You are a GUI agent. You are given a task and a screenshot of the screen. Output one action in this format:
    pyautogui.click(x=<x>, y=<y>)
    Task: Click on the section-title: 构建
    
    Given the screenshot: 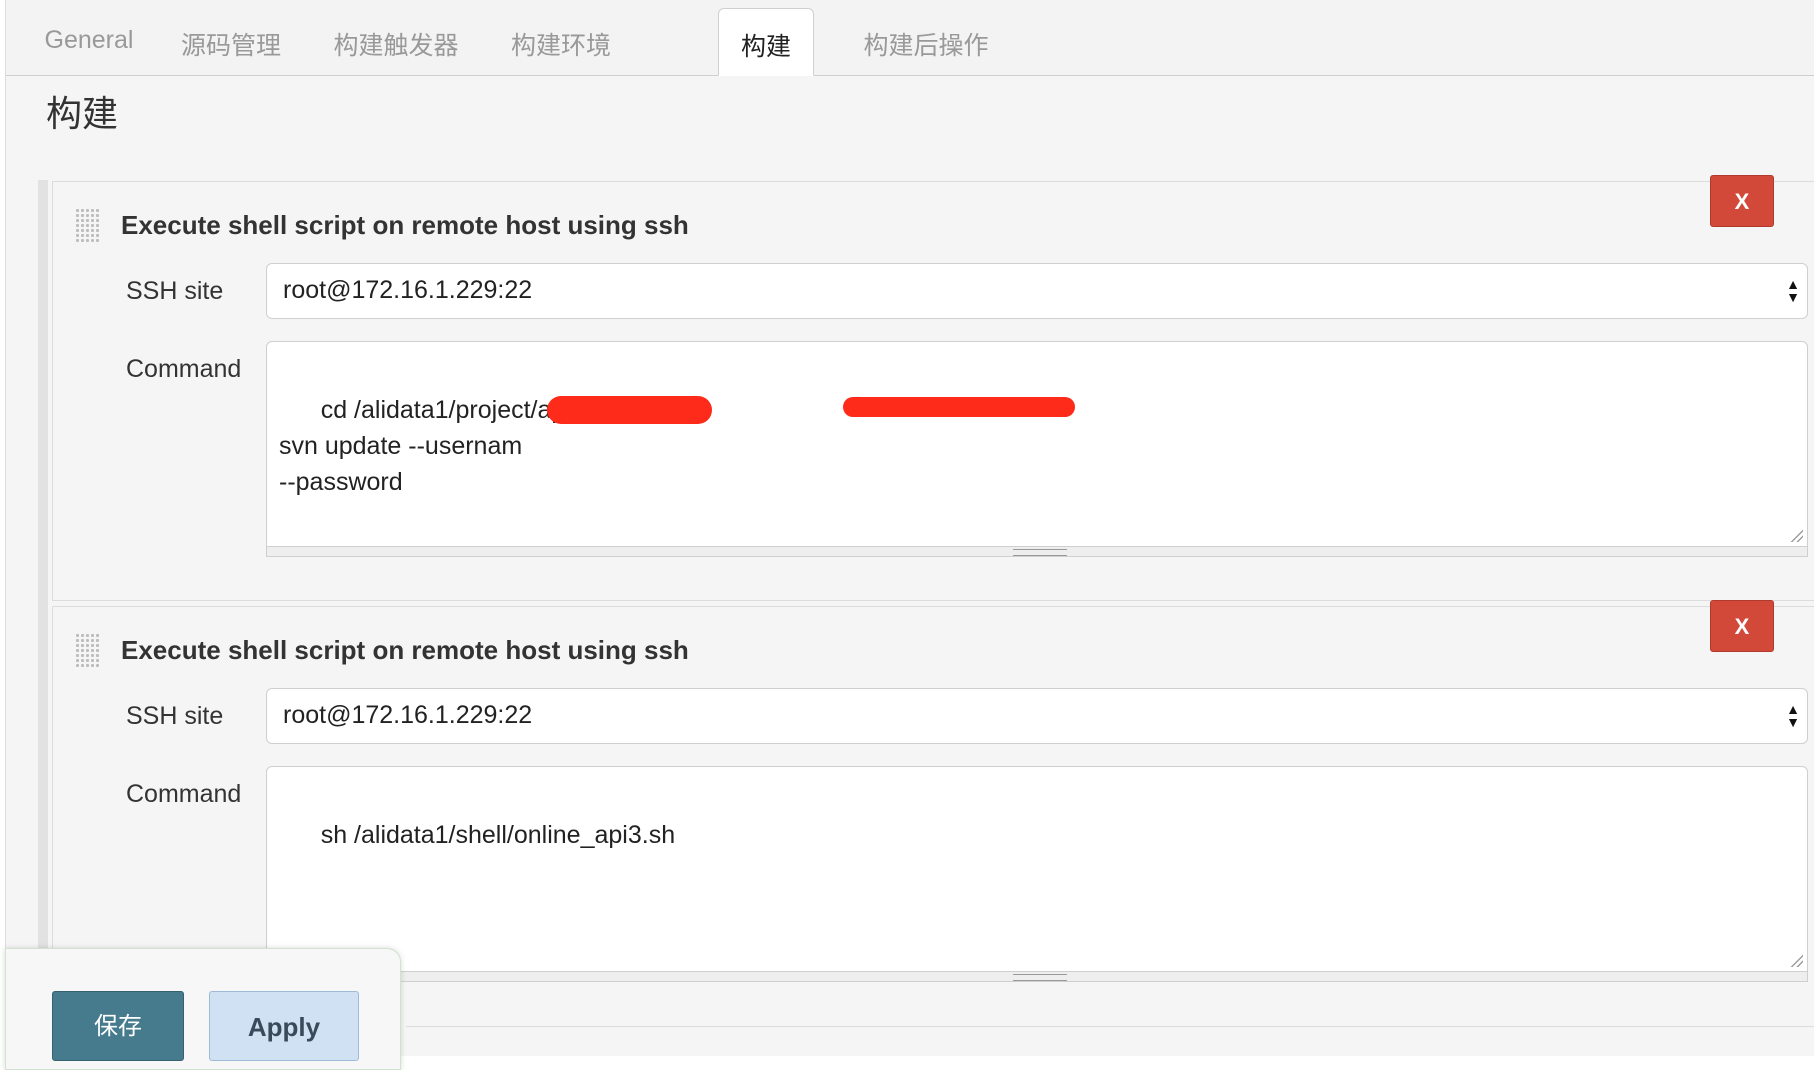 What is the action you would take?
    pyautogui.click(x=82, y=113)
    